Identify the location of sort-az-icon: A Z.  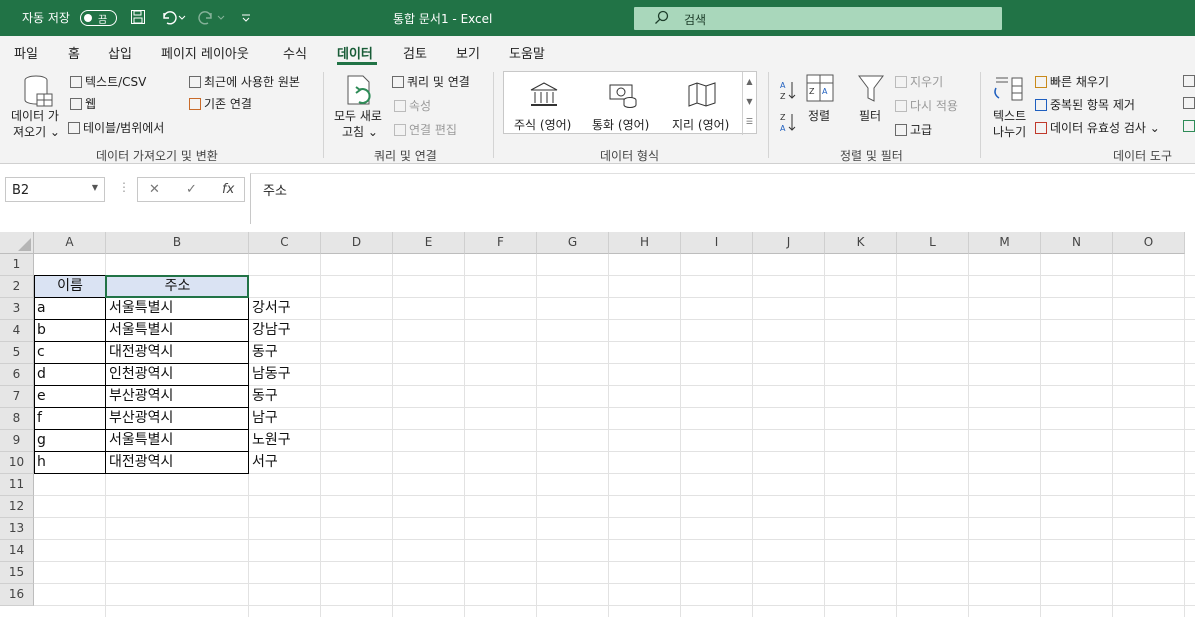
(788, 90).